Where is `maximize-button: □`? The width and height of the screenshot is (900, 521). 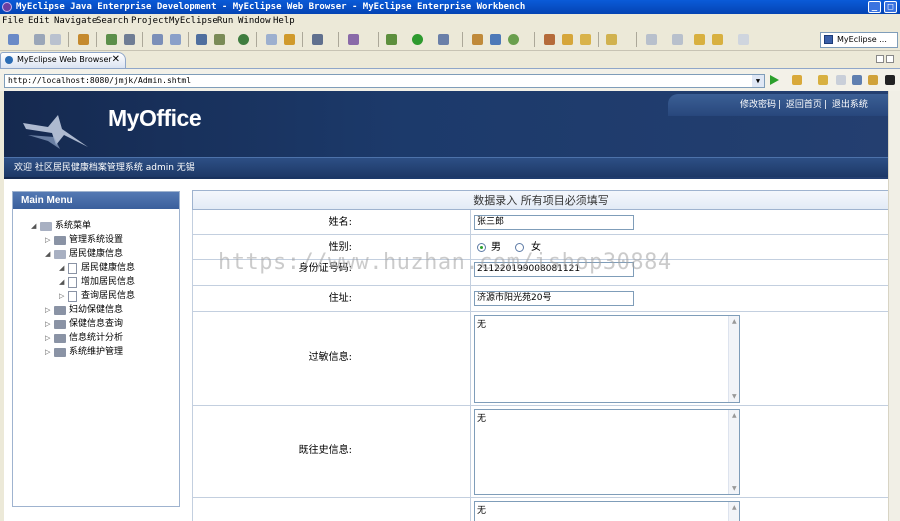 maximize-button: □ is located at coordinates (890, 7).